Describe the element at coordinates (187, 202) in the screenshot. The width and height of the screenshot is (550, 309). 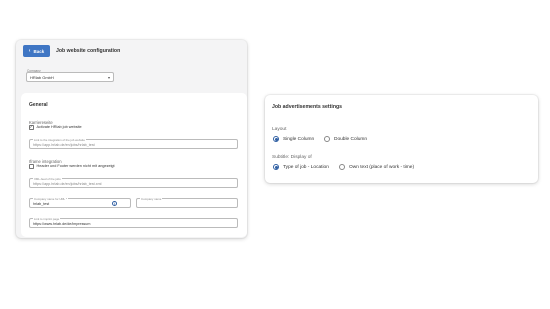
I see `company-name-field: Company name` at that location.